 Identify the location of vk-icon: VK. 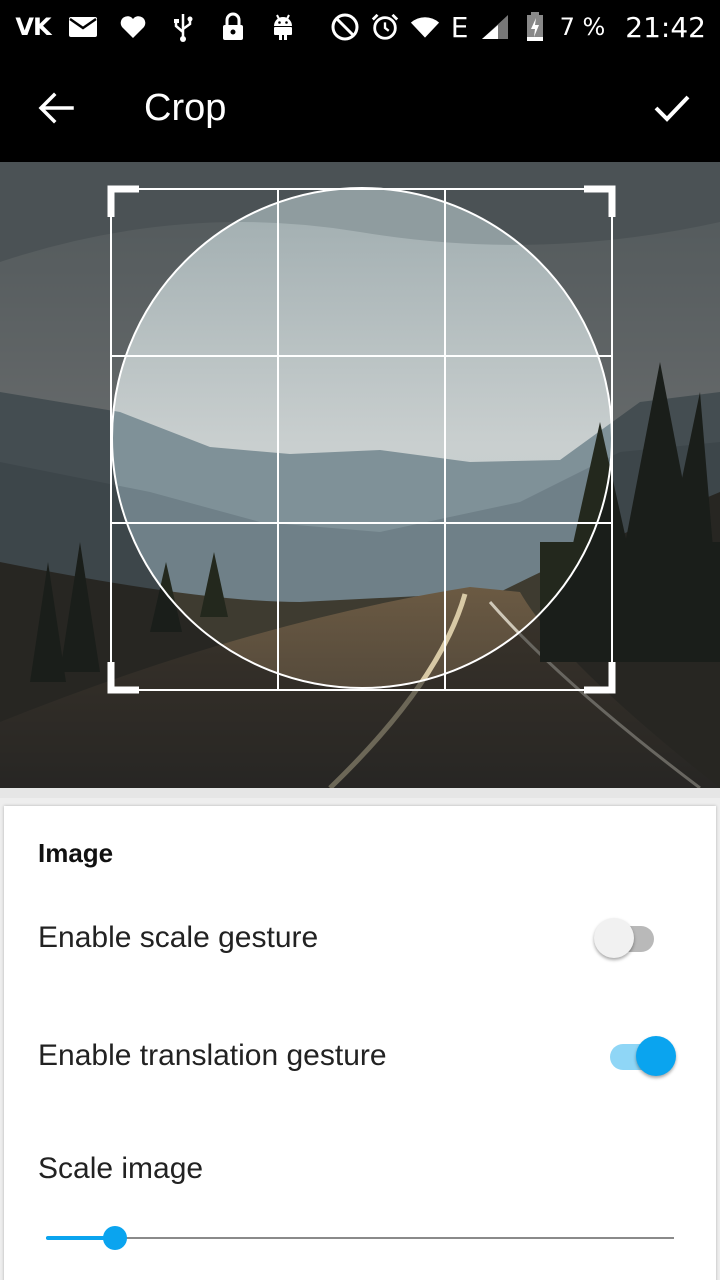
(33, 27).